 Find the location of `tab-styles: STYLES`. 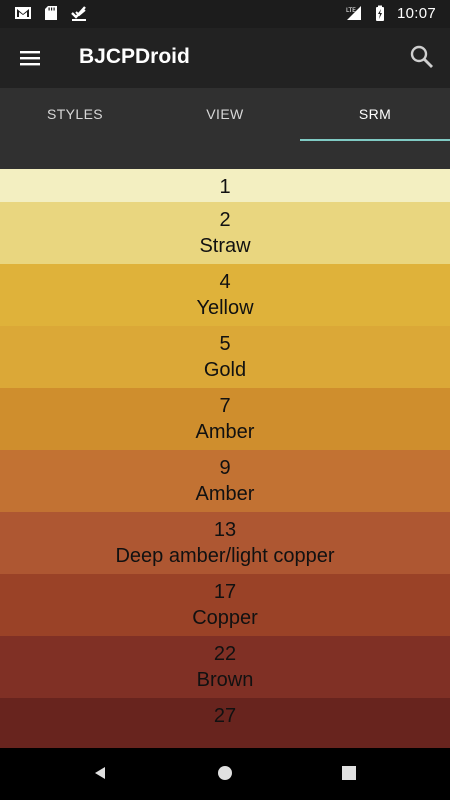

tab-styles: STYLES is located at coordinates (75, 114).